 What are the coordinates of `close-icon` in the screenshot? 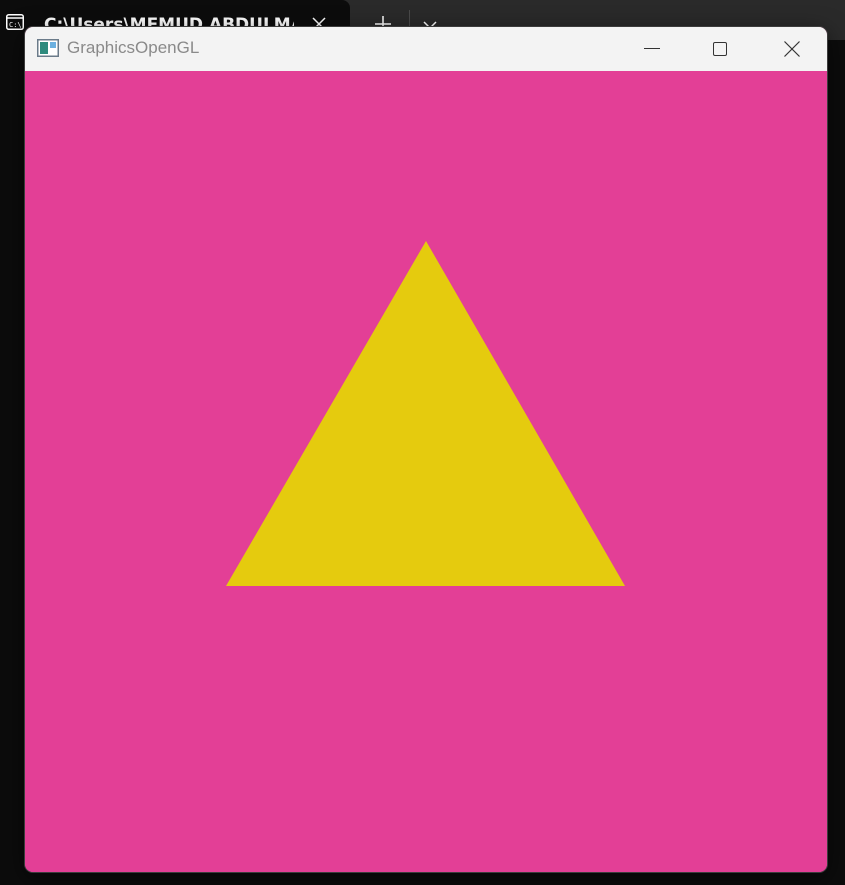 It's located at (792, 49).